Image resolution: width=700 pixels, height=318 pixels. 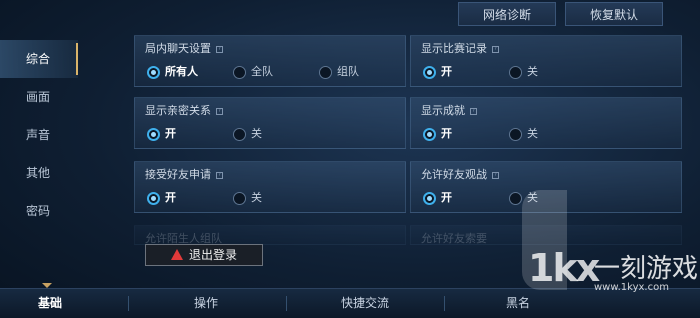 I want to click on tab-basic: 基础, so click(x=50, y=303).